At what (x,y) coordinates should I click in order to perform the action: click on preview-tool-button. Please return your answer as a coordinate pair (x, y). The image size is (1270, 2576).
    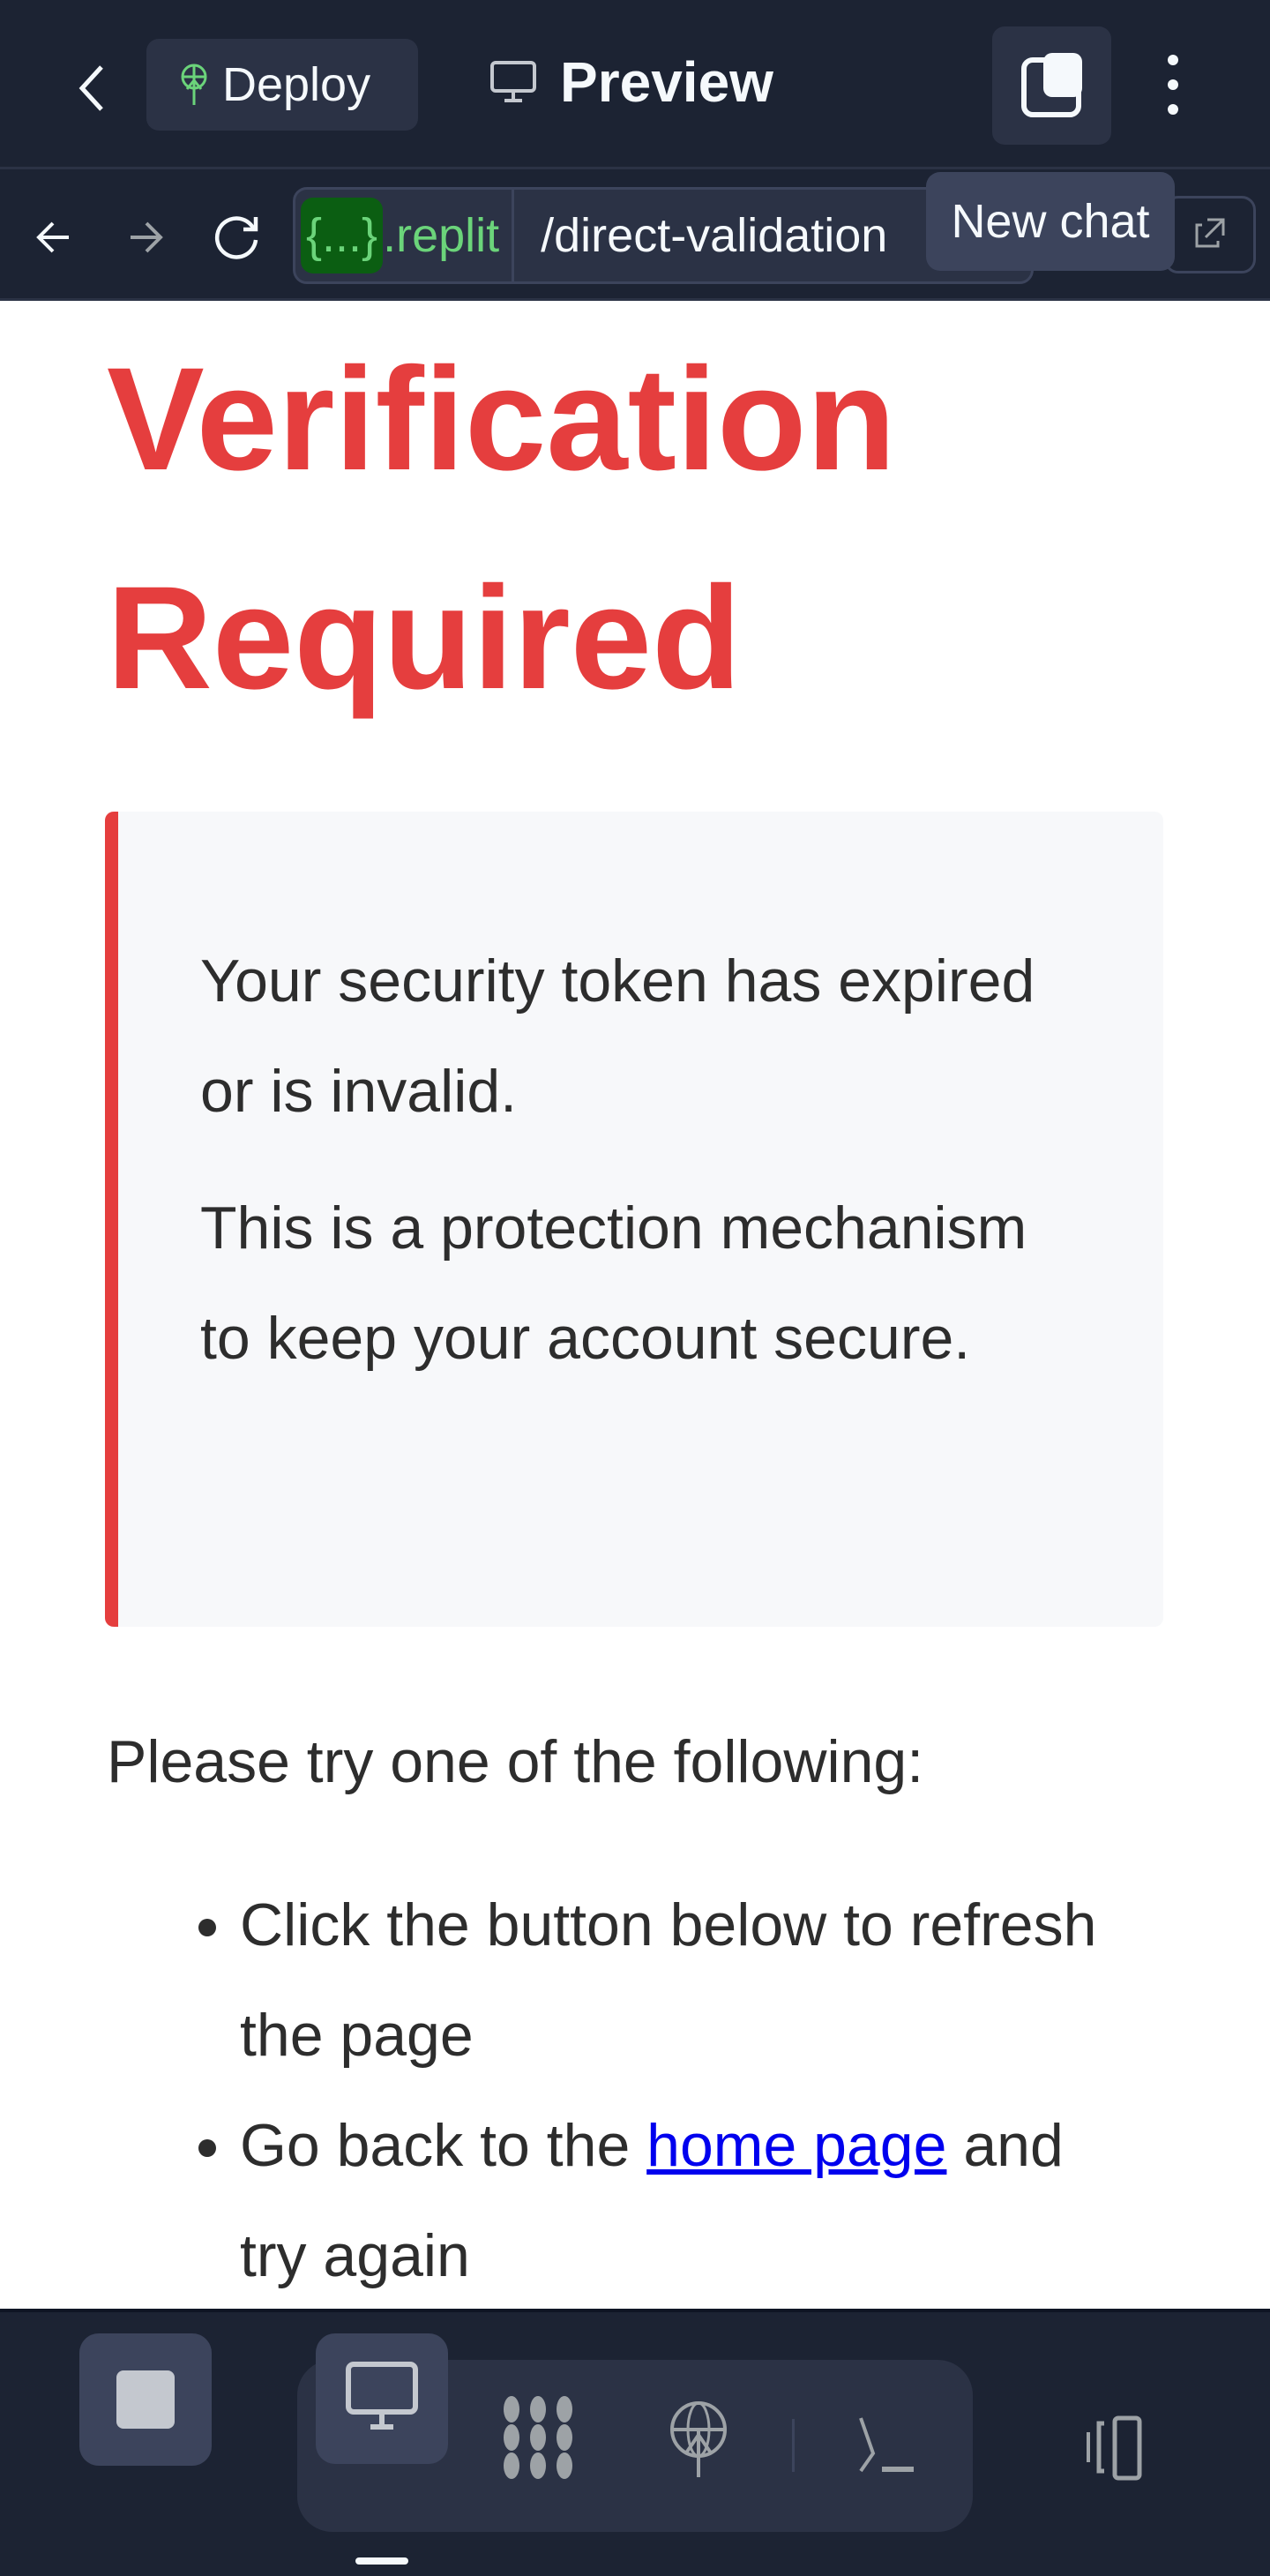
    Looking at the image, I should click on (382, 2398).